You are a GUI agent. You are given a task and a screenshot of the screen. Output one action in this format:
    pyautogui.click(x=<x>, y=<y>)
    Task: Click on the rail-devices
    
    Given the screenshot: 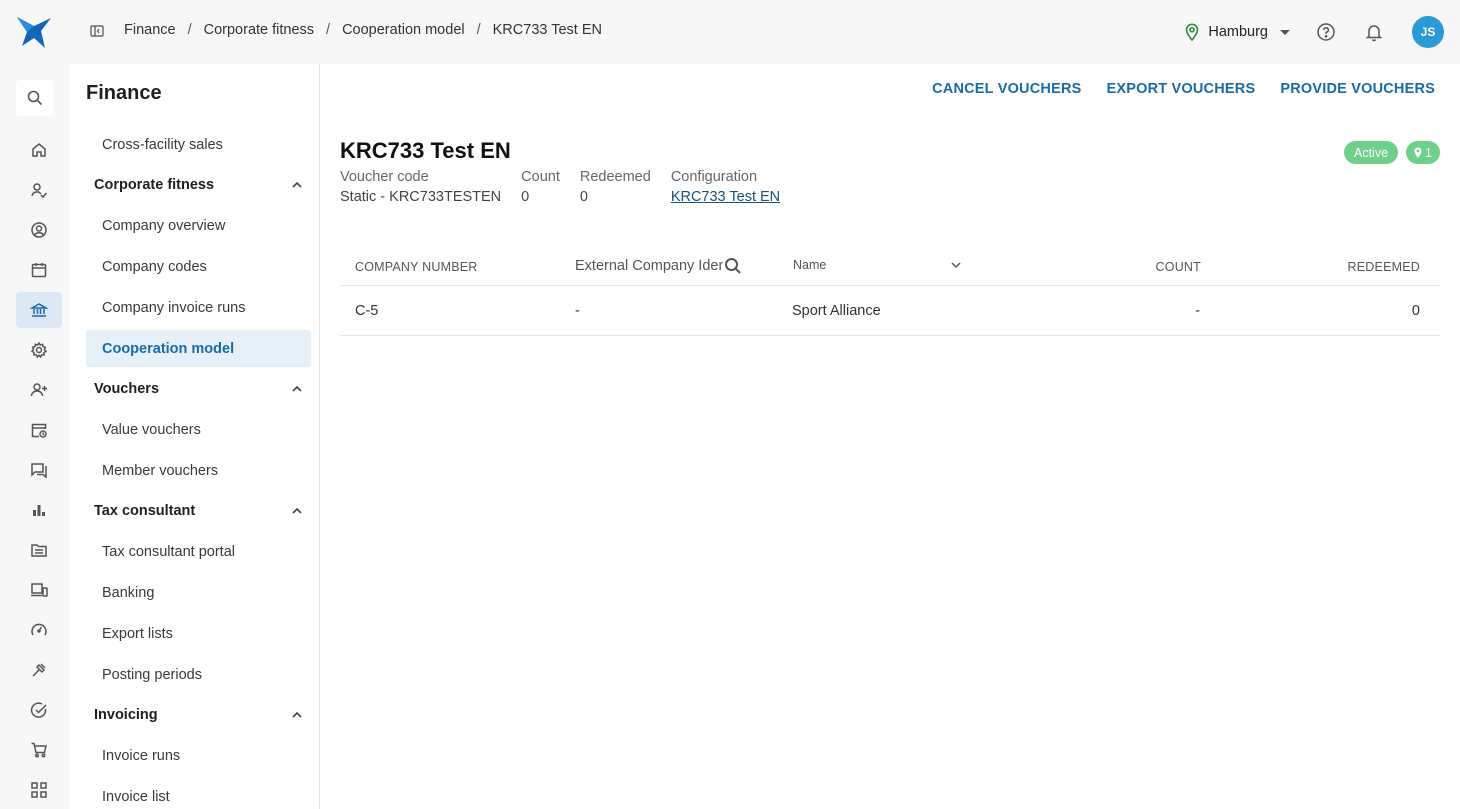 What is the action you would take?
    pyautogui.click(x=39, y=590)
    